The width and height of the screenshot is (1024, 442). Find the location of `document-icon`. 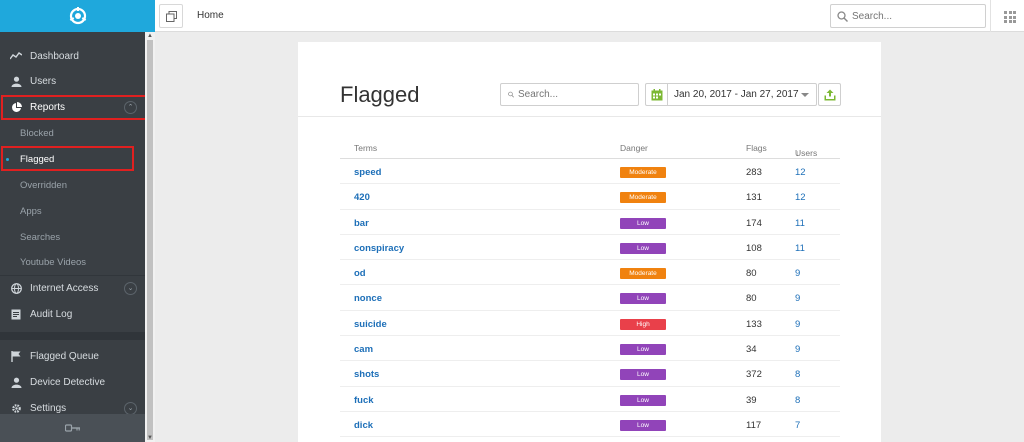

document-icon is located at coordinates (16, 314).